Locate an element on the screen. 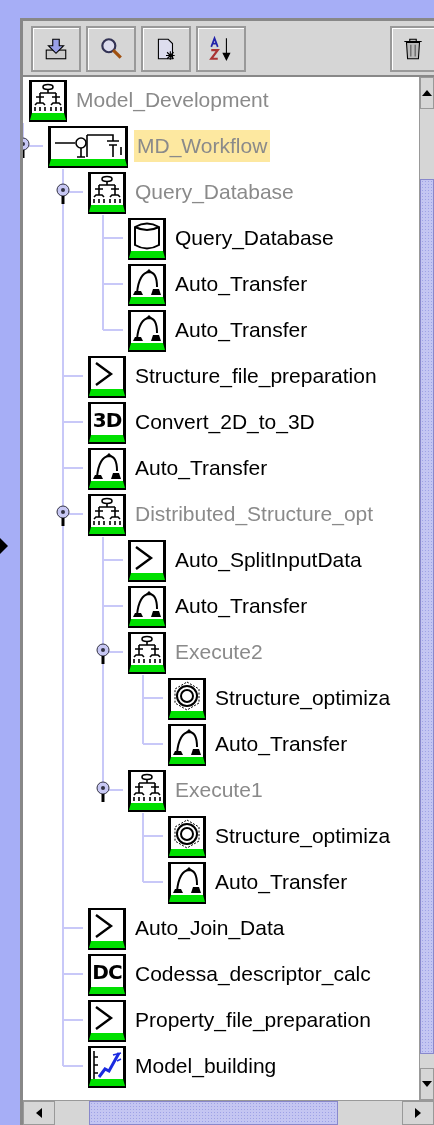  left-arrow-icon is located at coordinates (39, 1113).